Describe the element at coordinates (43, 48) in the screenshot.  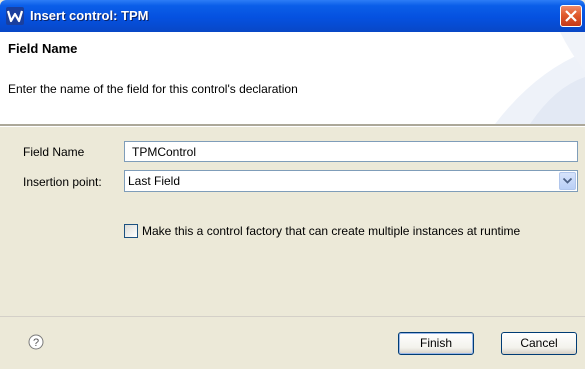
I see `banner-title: Field Name` at that location.